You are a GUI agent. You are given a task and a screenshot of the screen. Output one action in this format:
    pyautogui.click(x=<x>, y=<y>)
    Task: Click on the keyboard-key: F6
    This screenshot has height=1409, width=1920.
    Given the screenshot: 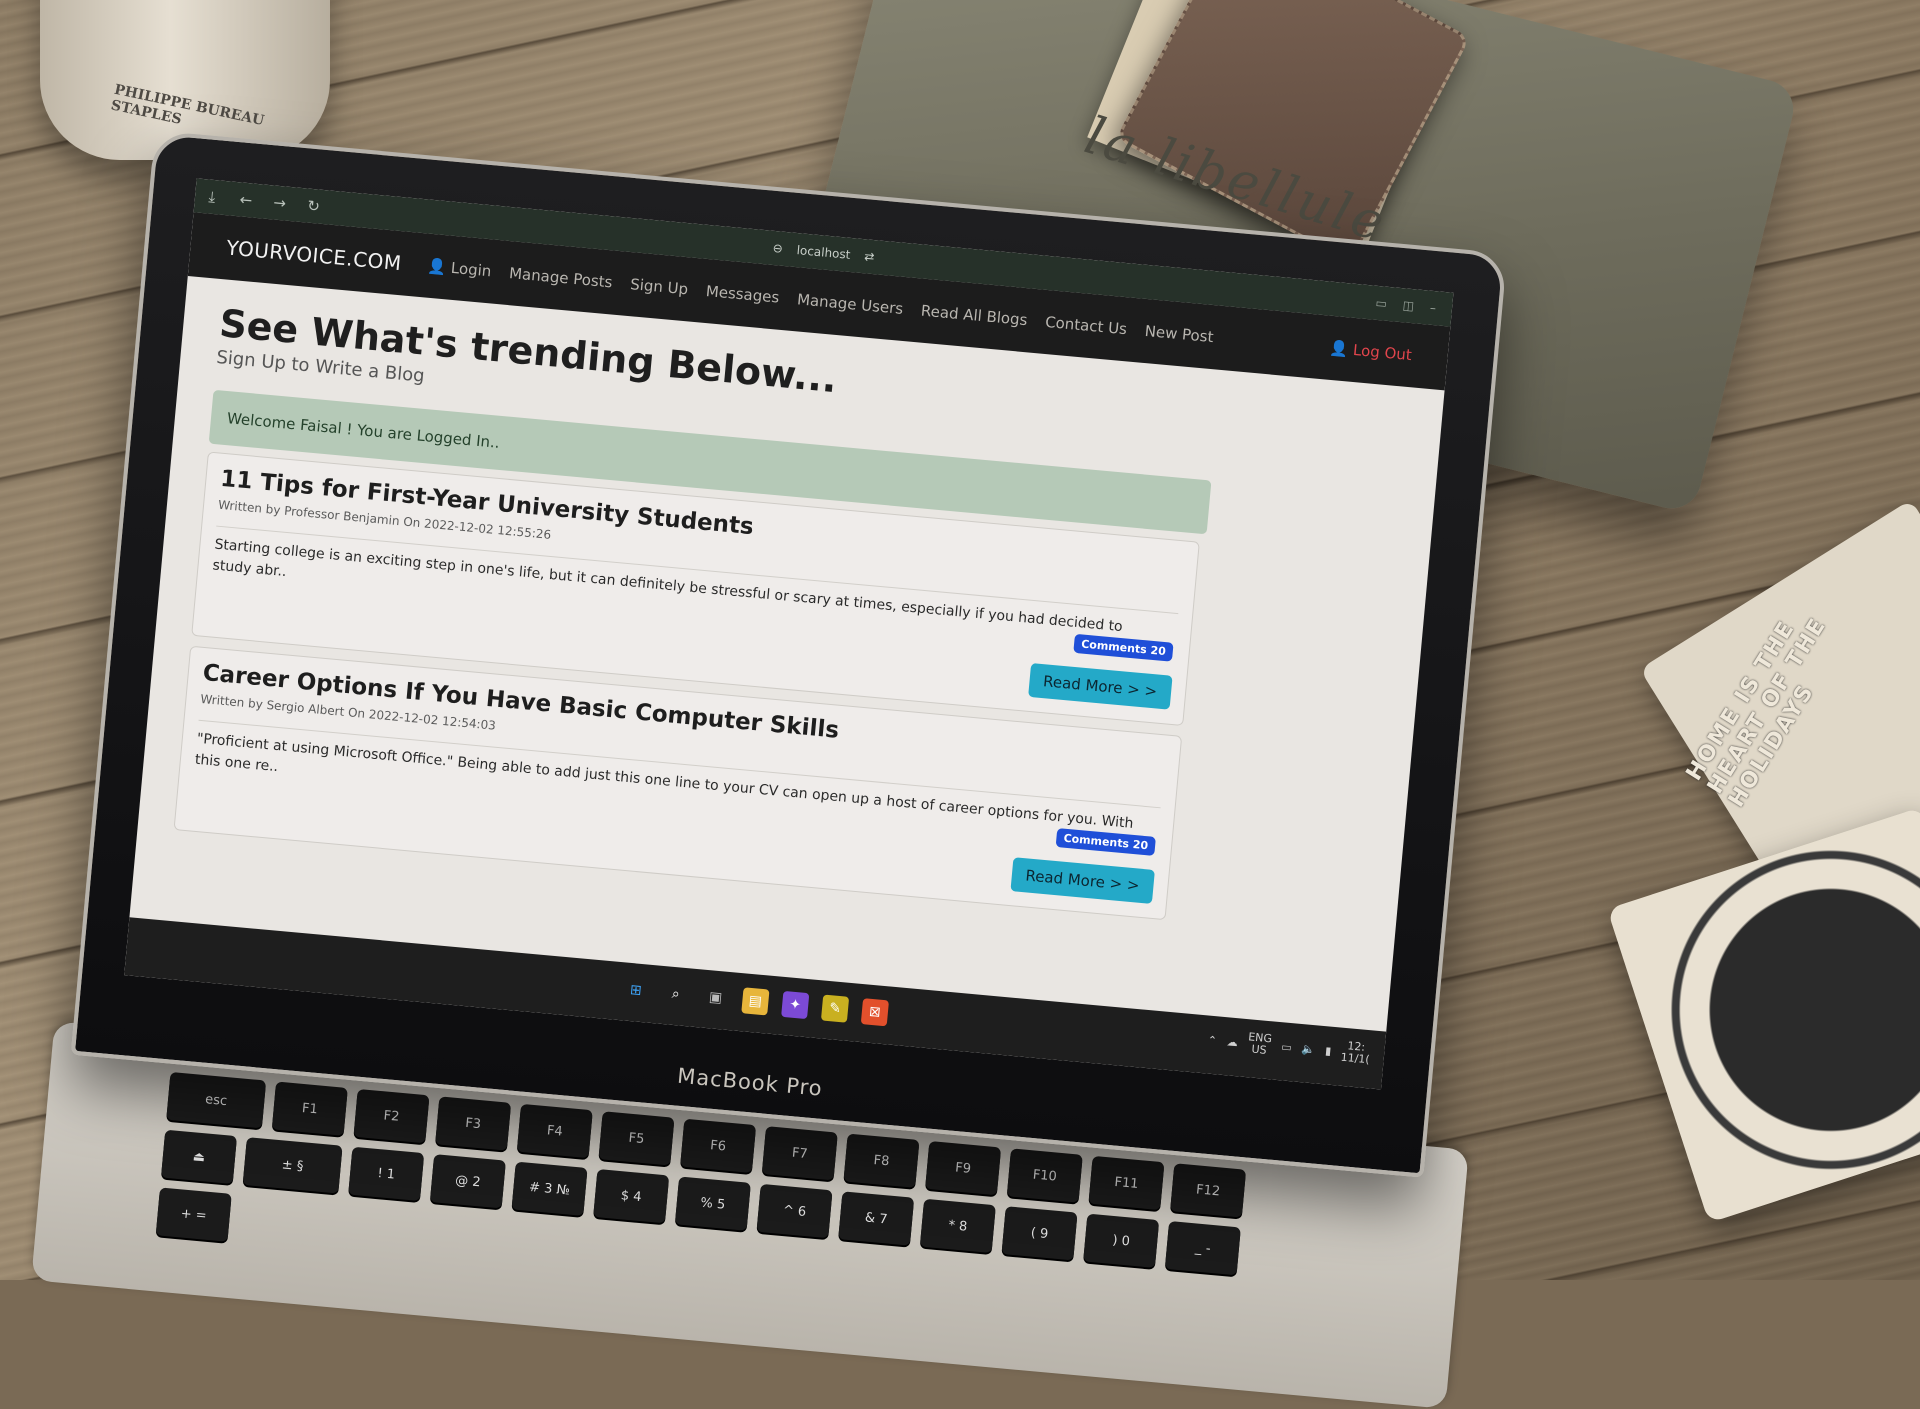 What is the action you would take?
    pyautogui.click(x=718, y=1145)
    